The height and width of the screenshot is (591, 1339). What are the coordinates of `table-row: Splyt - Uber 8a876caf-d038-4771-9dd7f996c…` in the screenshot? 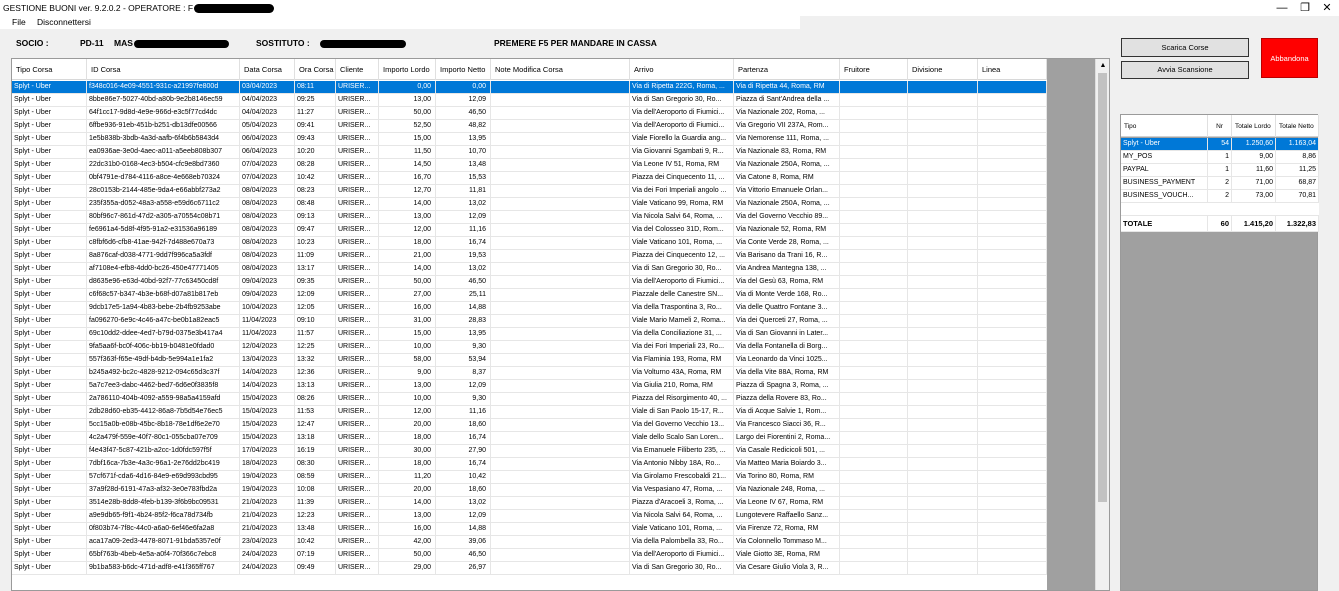 It's located at (529, 256).